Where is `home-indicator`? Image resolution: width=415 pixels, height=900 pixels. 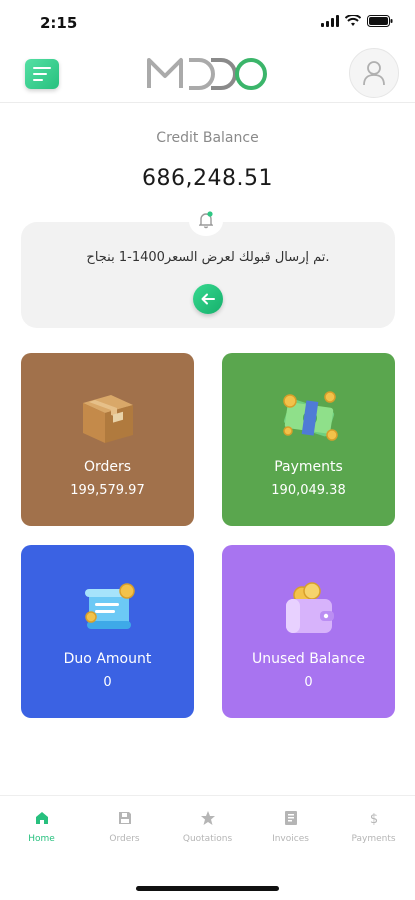 home-indicator is located at coordinates (207, 888).